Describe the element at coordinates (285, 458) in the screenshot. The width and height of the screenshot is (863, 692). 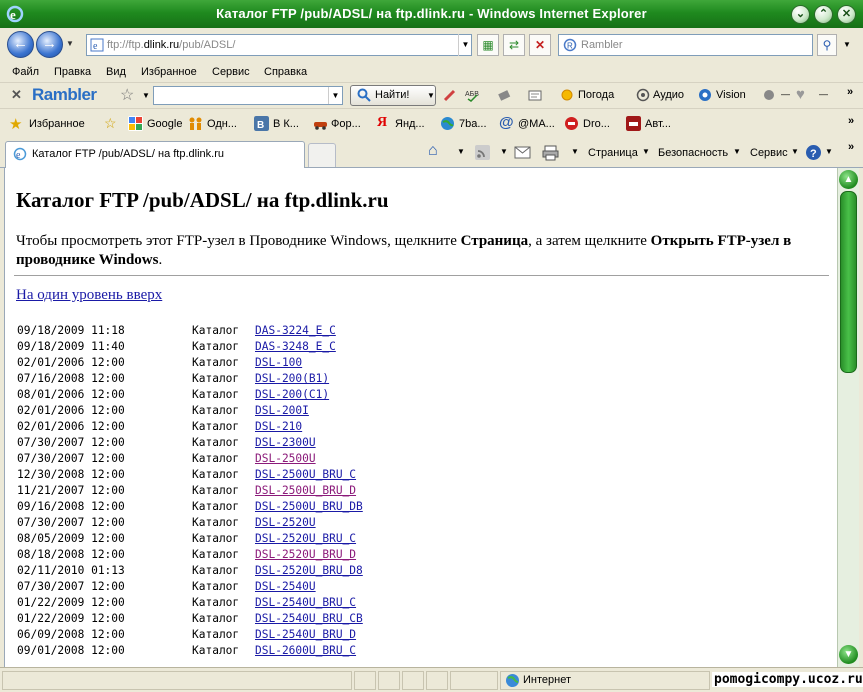
I see `directory-link: DSL-2500U` at that location.